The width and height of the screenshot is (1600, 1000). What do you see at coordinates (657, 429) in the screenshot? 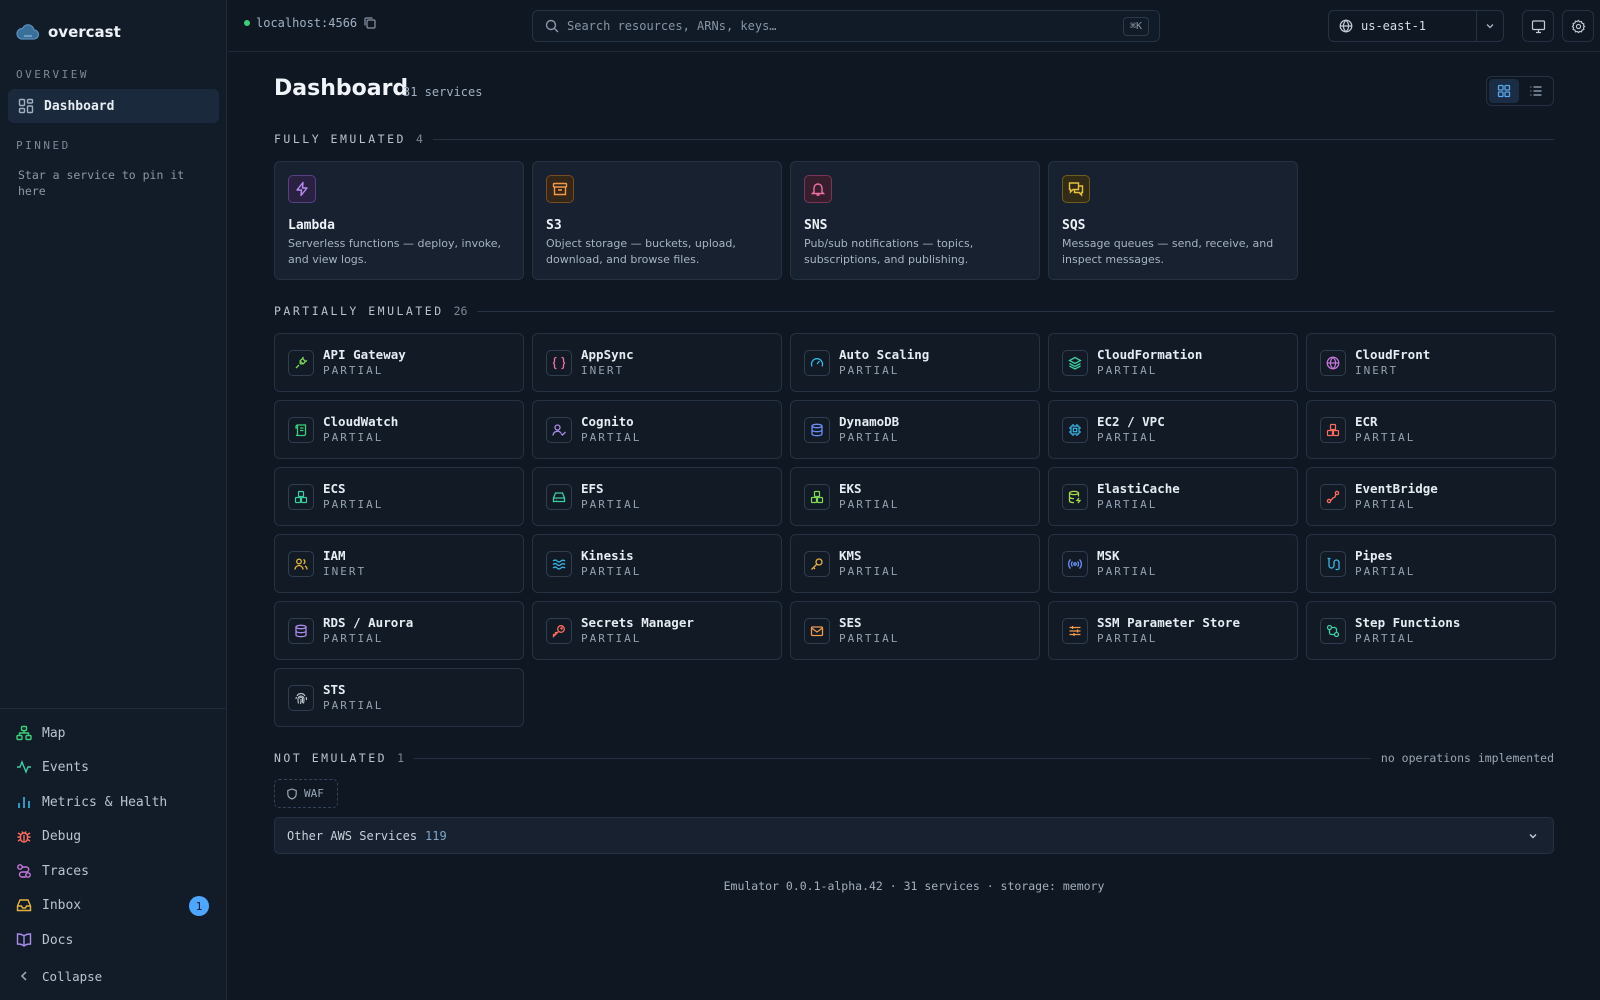
I see `service-card-cognito: Cognito PARTIAL` at bounding box center [657, 429].